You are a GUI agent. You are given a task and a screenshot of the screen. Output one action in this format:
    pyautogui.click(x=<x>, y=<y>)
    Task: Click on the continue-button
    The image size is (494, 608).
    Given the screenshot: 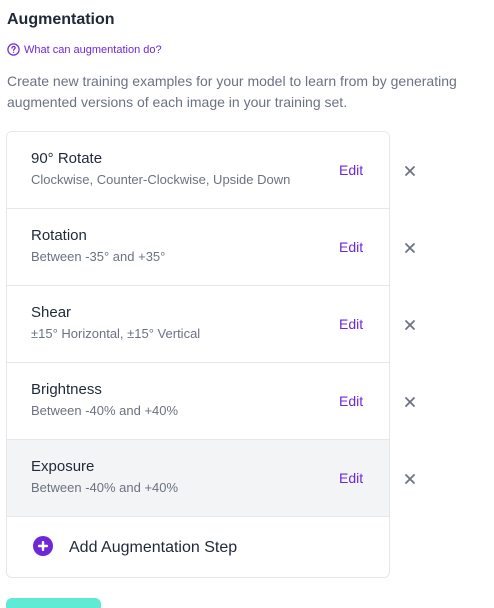 What is the action you would take?
    pyautogui.click(x=53, y=603)
    